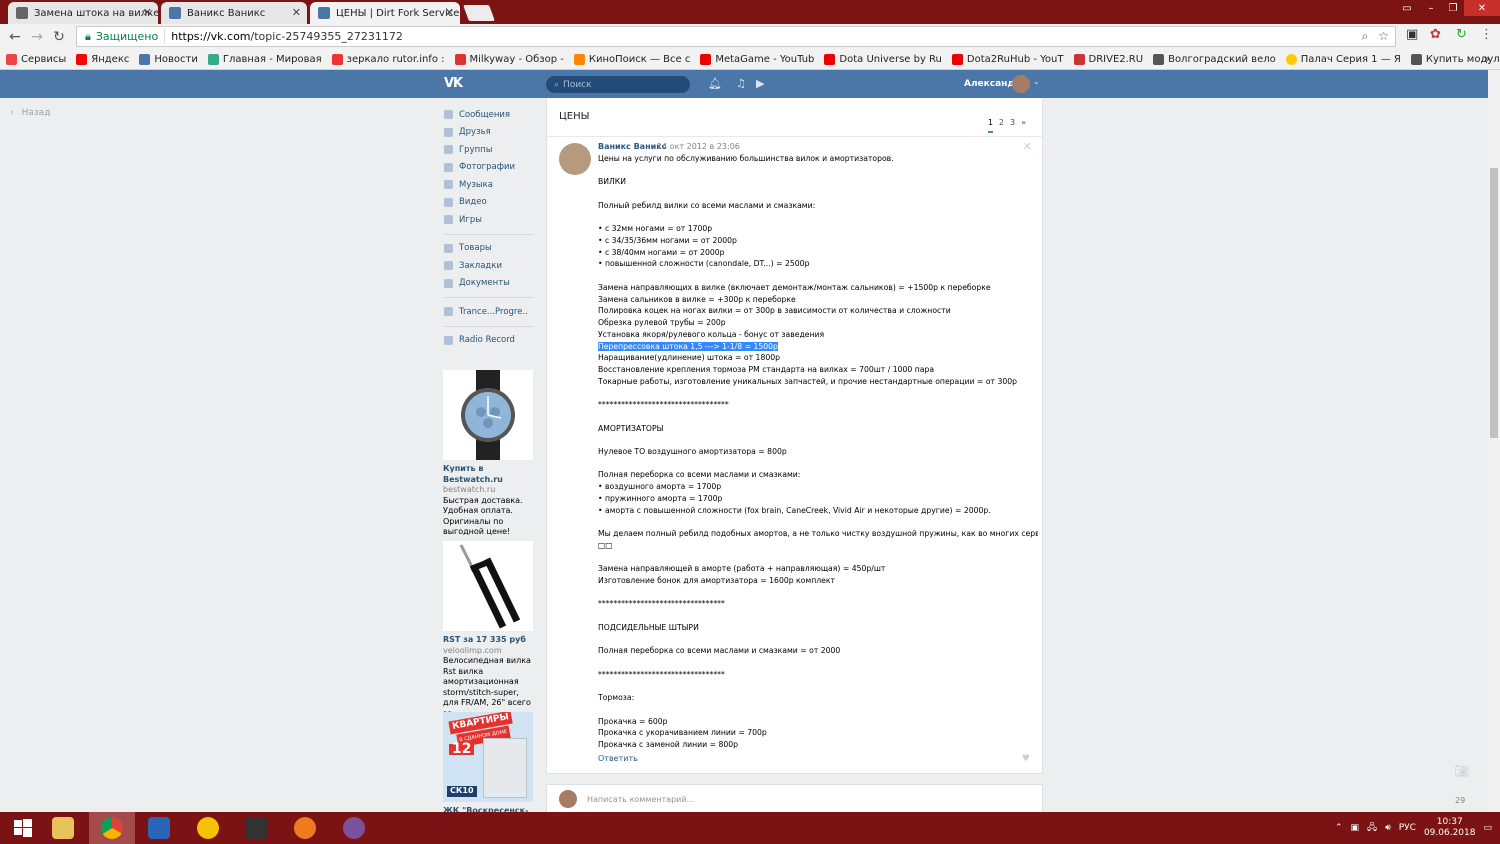 This screenshot has height=844, width=1500. Describe the element at coordinates (509, 59) in the screenshot. I see `bookmark-item: Milkyway - Обзор -` at that location.